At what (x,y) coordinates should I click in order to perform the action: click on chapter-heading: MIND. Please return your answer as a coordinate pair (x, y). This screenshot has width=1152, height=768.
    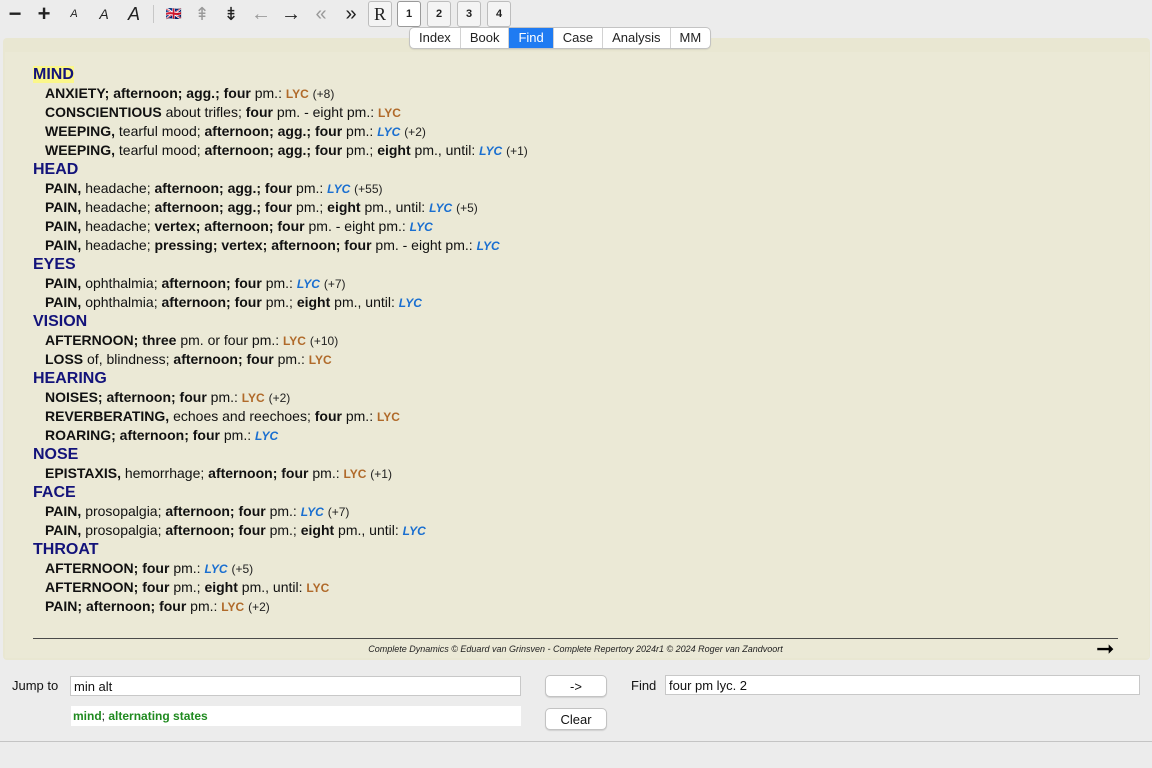
    Looking at the image, I should click on (573, 74).